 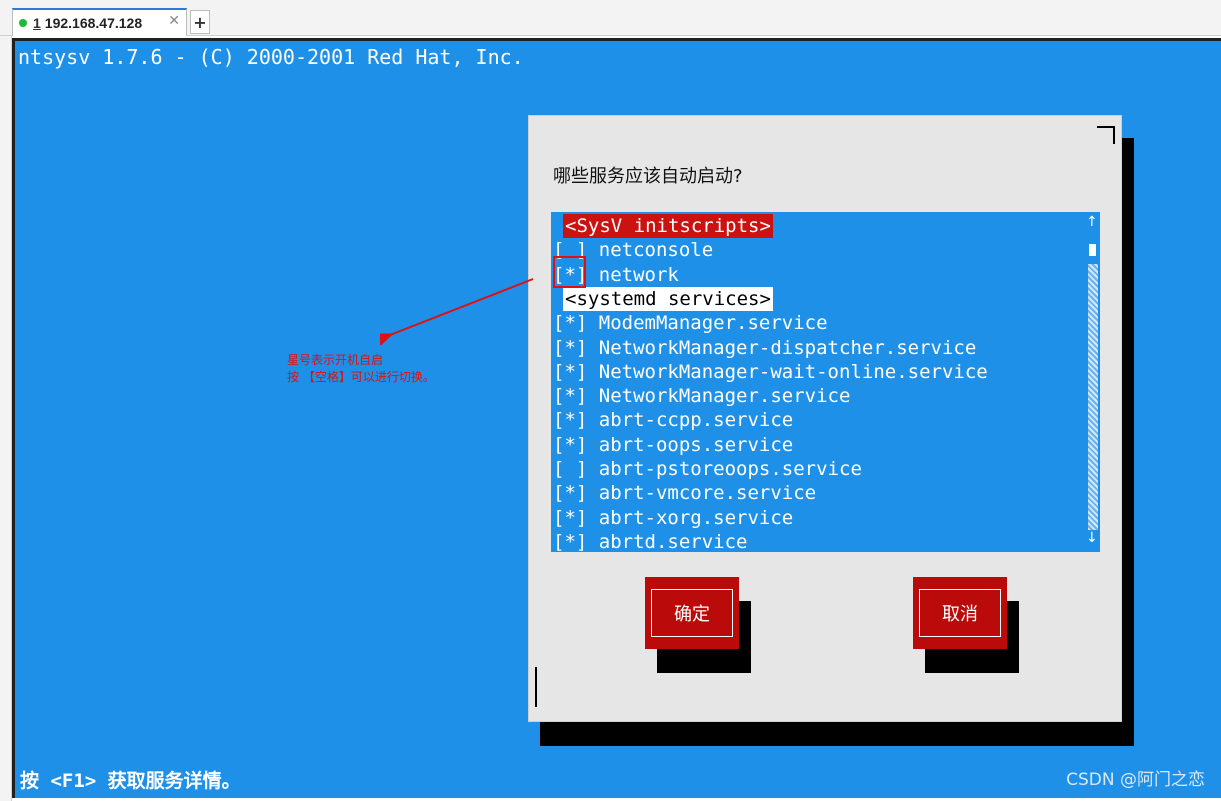 What do you see at coordinates (787, 347) in the screenshot?
I see `service-name: NetworkManager-dispatcher.service` at bounding box center [787, 347].